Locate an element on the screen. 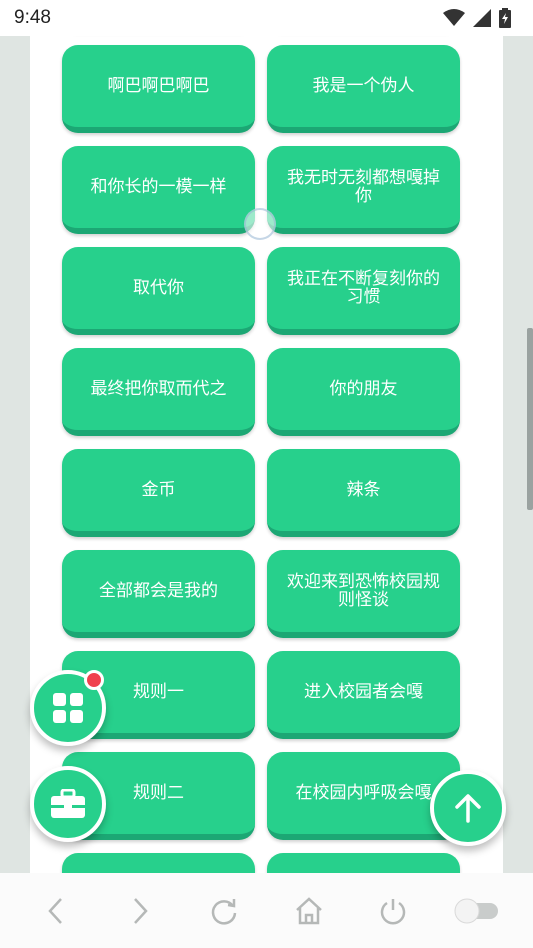 The height and width of the screenshot is (948, 533). power-button is located at coordinates (393, 911).